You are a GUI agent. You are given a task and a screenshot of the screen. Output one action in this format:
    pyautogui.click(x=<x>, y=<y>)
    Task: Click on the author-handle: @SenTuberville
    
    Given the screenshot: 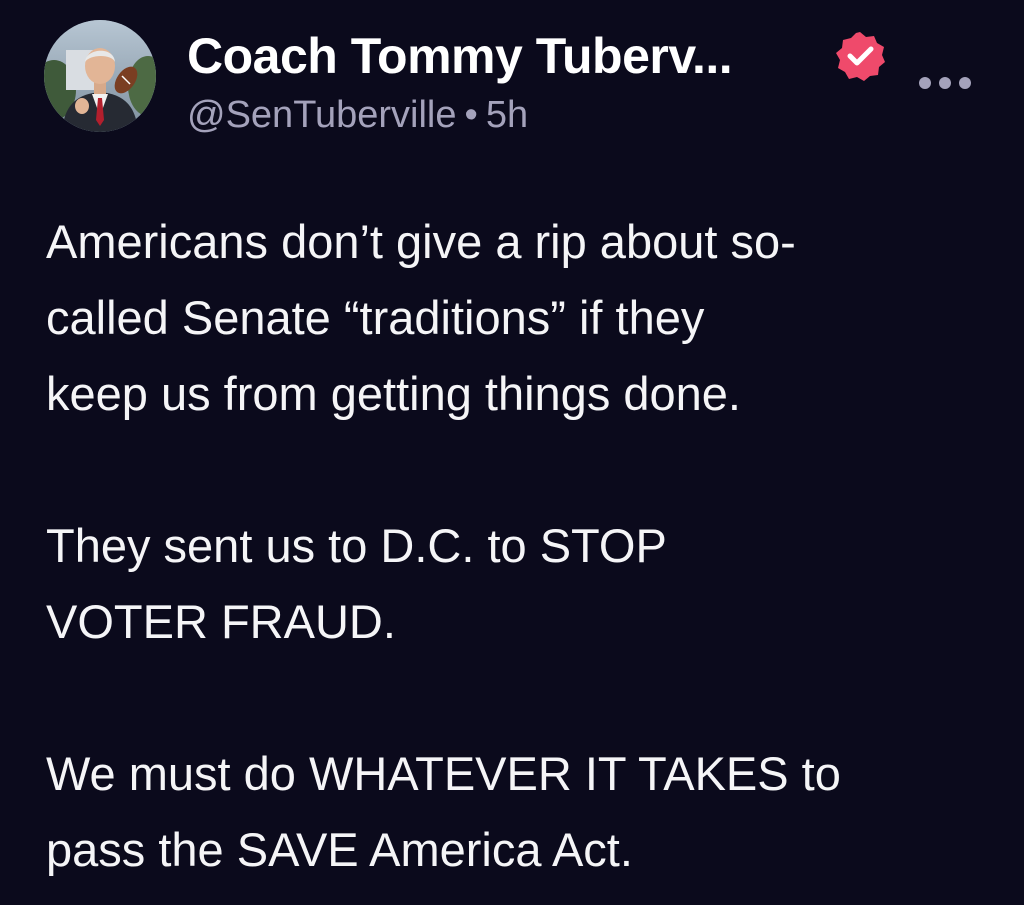 What is the action you would take?
    pyautogui.click(x=322, y=115)
    